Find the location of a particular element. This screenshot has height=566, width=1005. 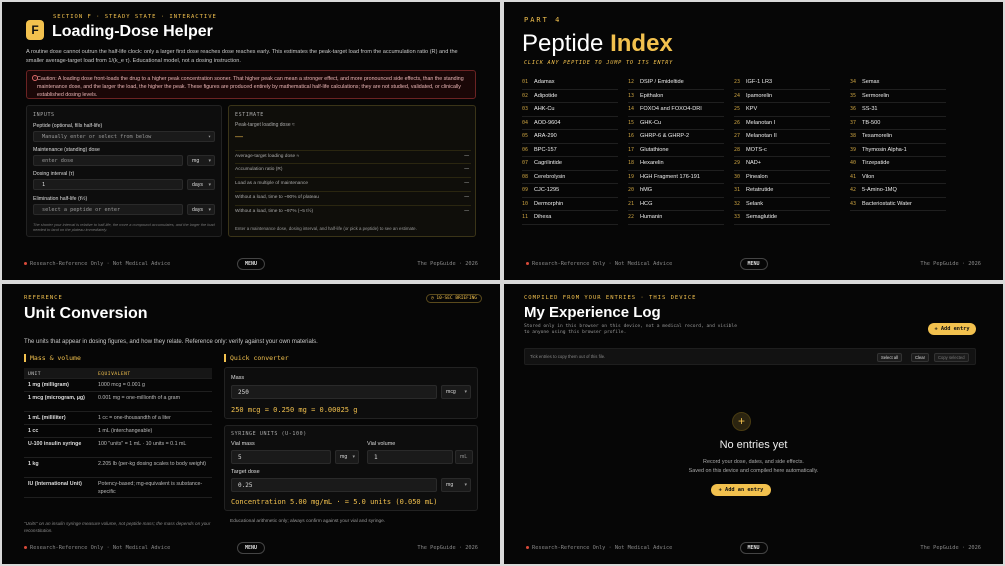

maintenance-label: Maintenance (standing) dose is located at coordinates (66, 150).